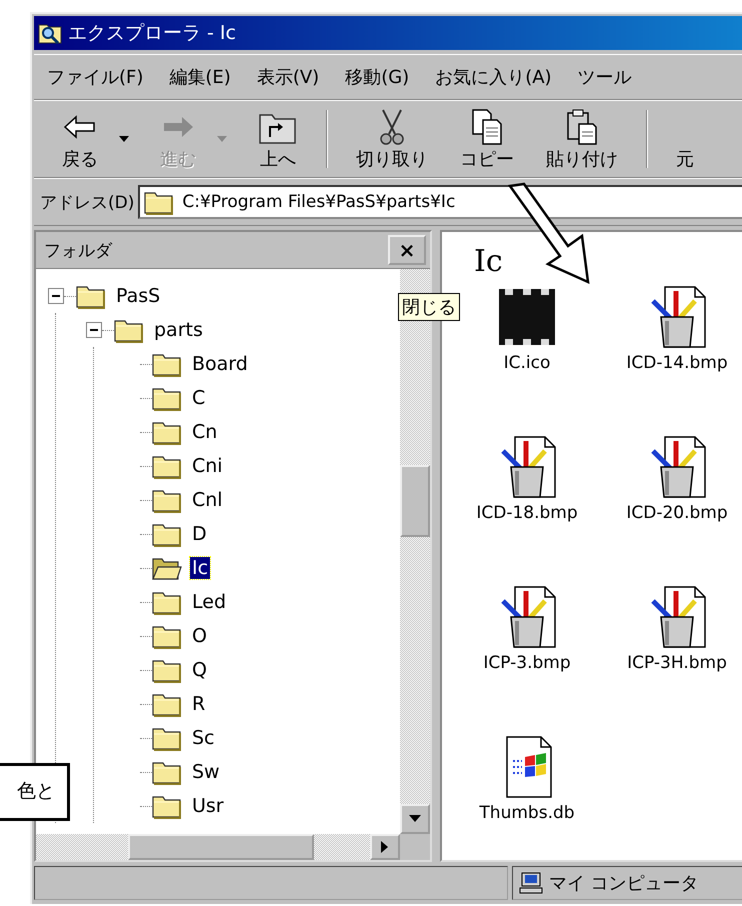  Describe the element at coordinates (493, 77) in the screenshot. I see `menu-item: お気に入り(A)` at that location.